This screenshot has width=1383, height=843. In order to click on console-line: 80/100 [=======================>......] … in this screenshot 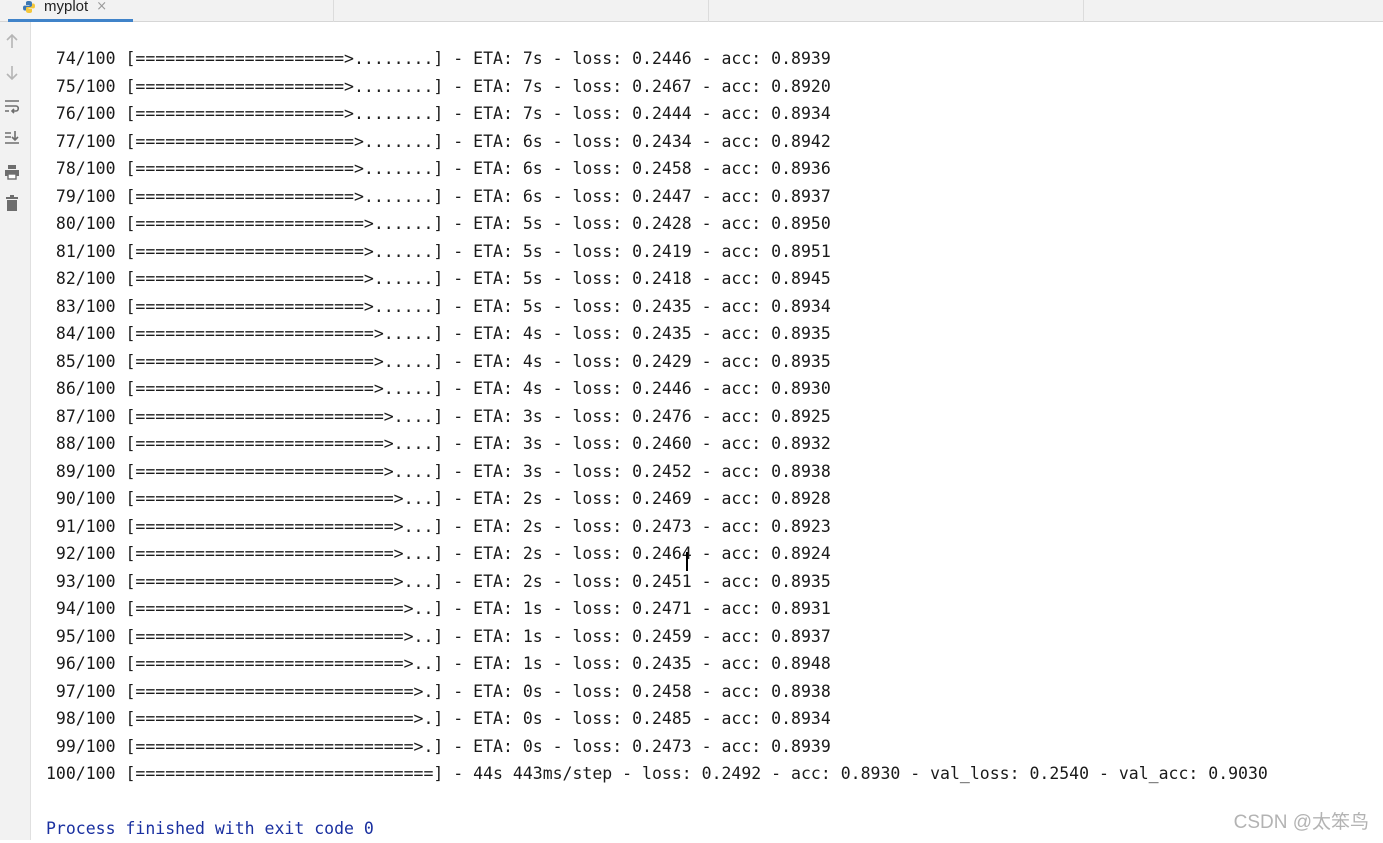, I will do `click(657, 224)`.